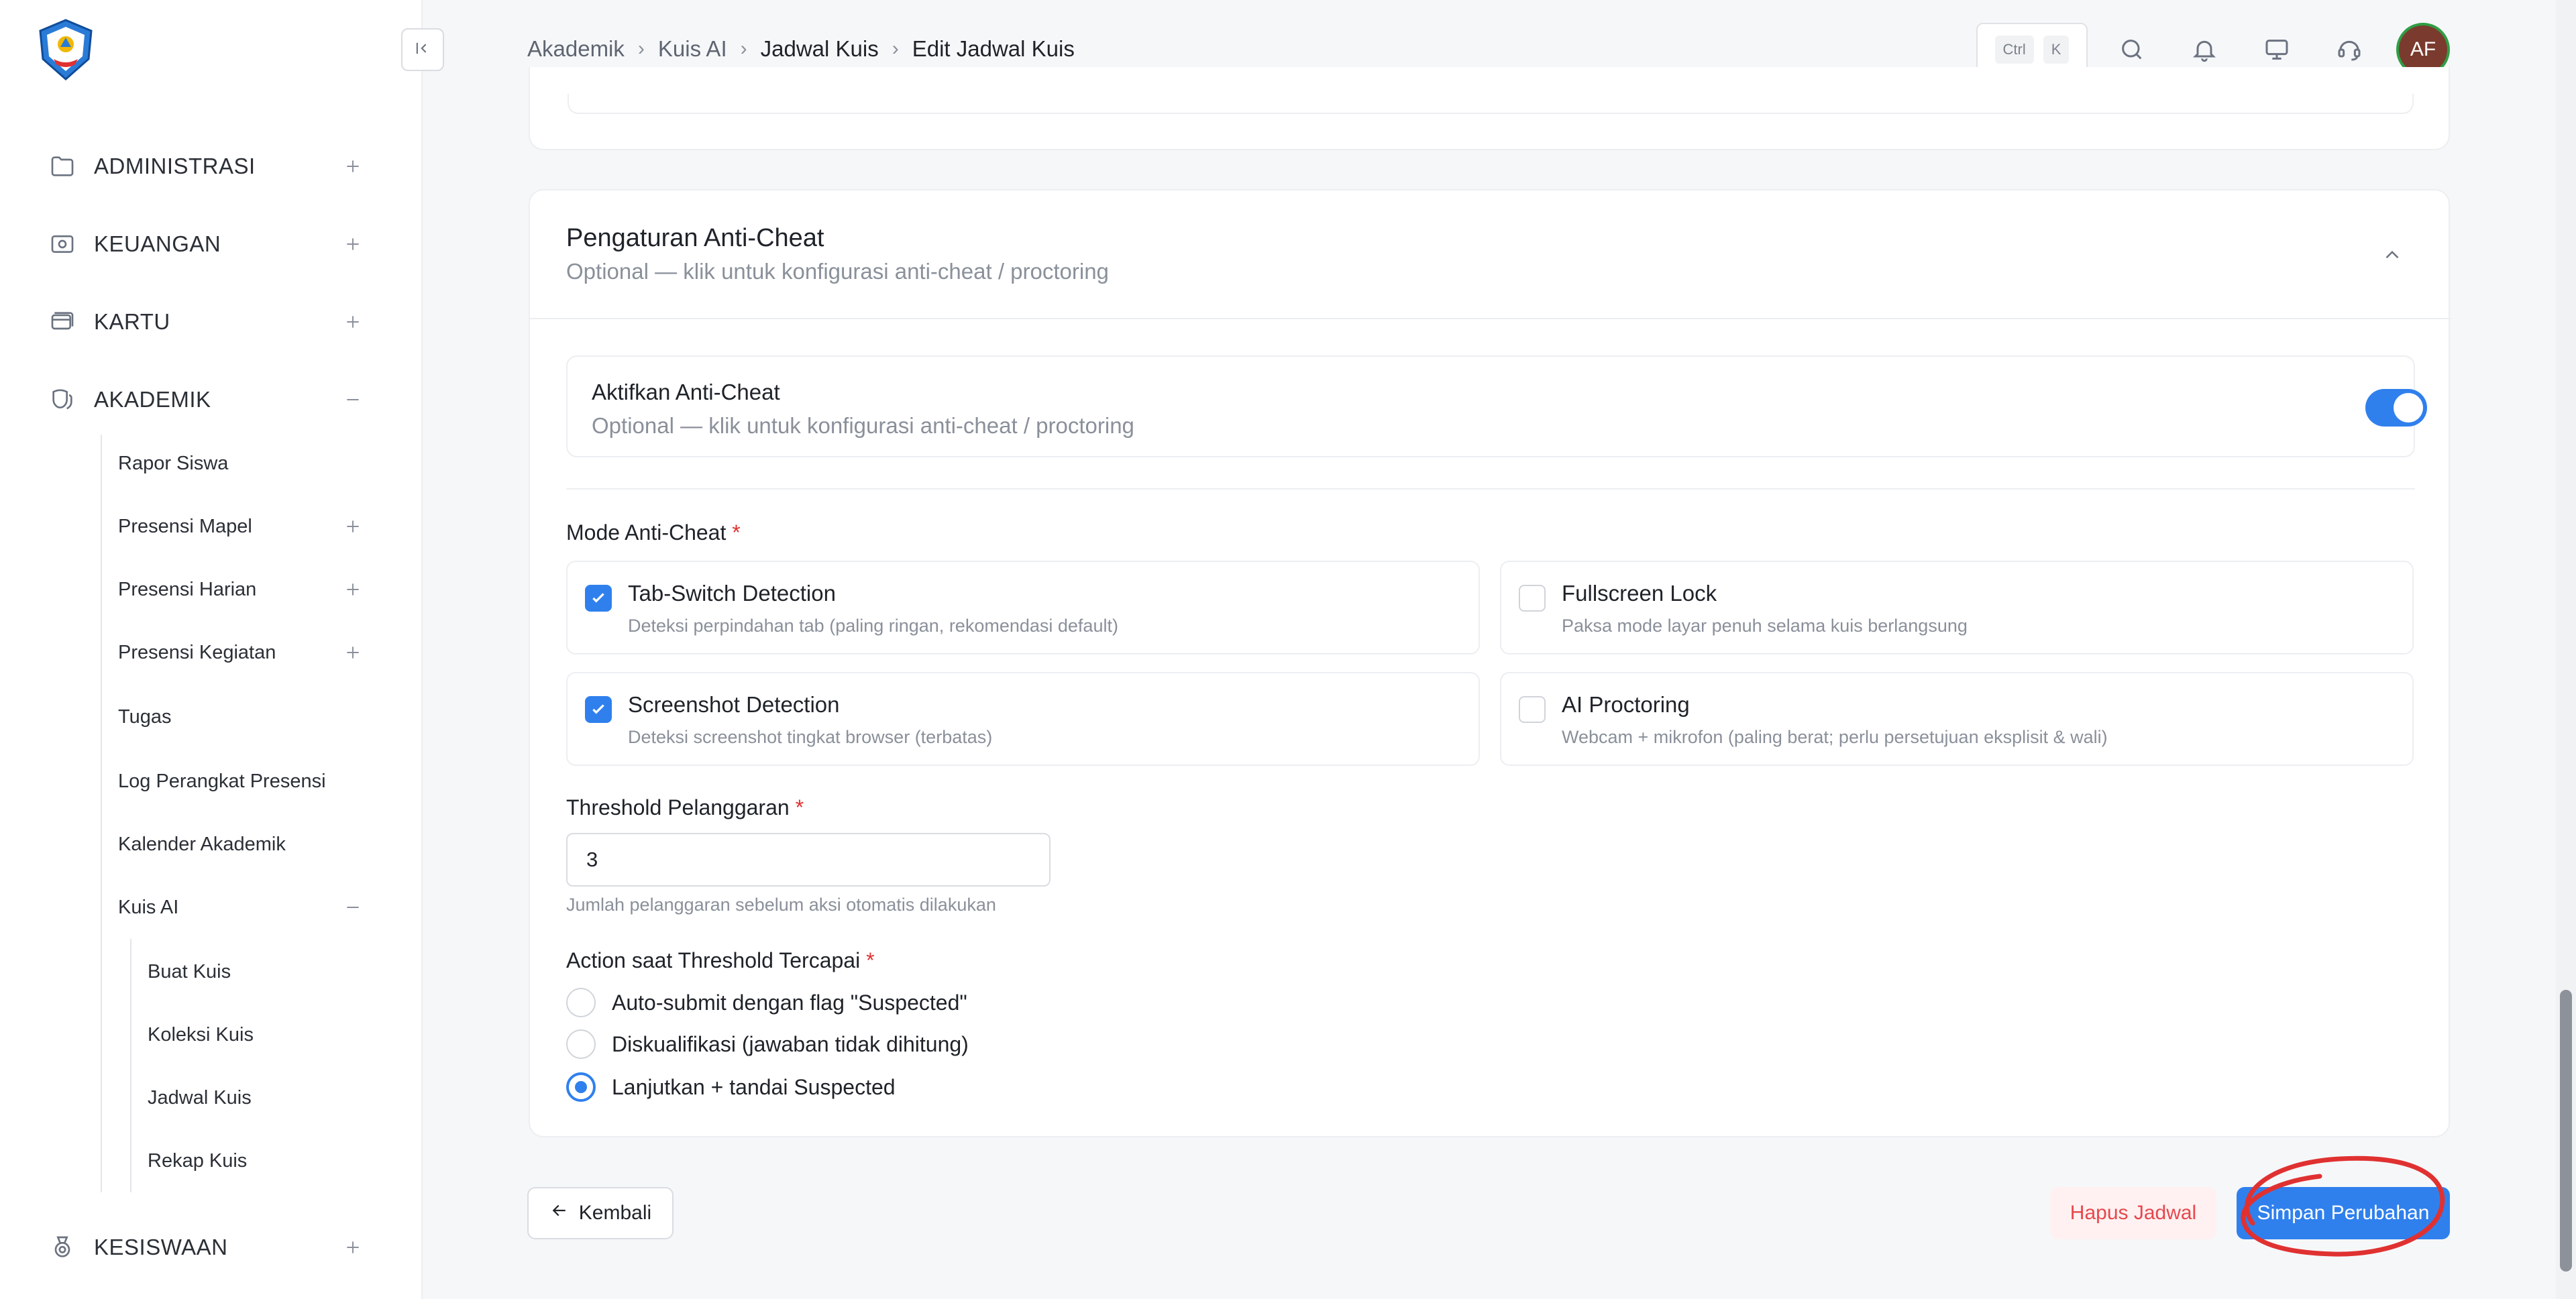  What do you see at coordinates (713, 960) in the screenshot?
I see `action-label-text: Action saat Threshold Tercapai` at bounding box center [713, 960].